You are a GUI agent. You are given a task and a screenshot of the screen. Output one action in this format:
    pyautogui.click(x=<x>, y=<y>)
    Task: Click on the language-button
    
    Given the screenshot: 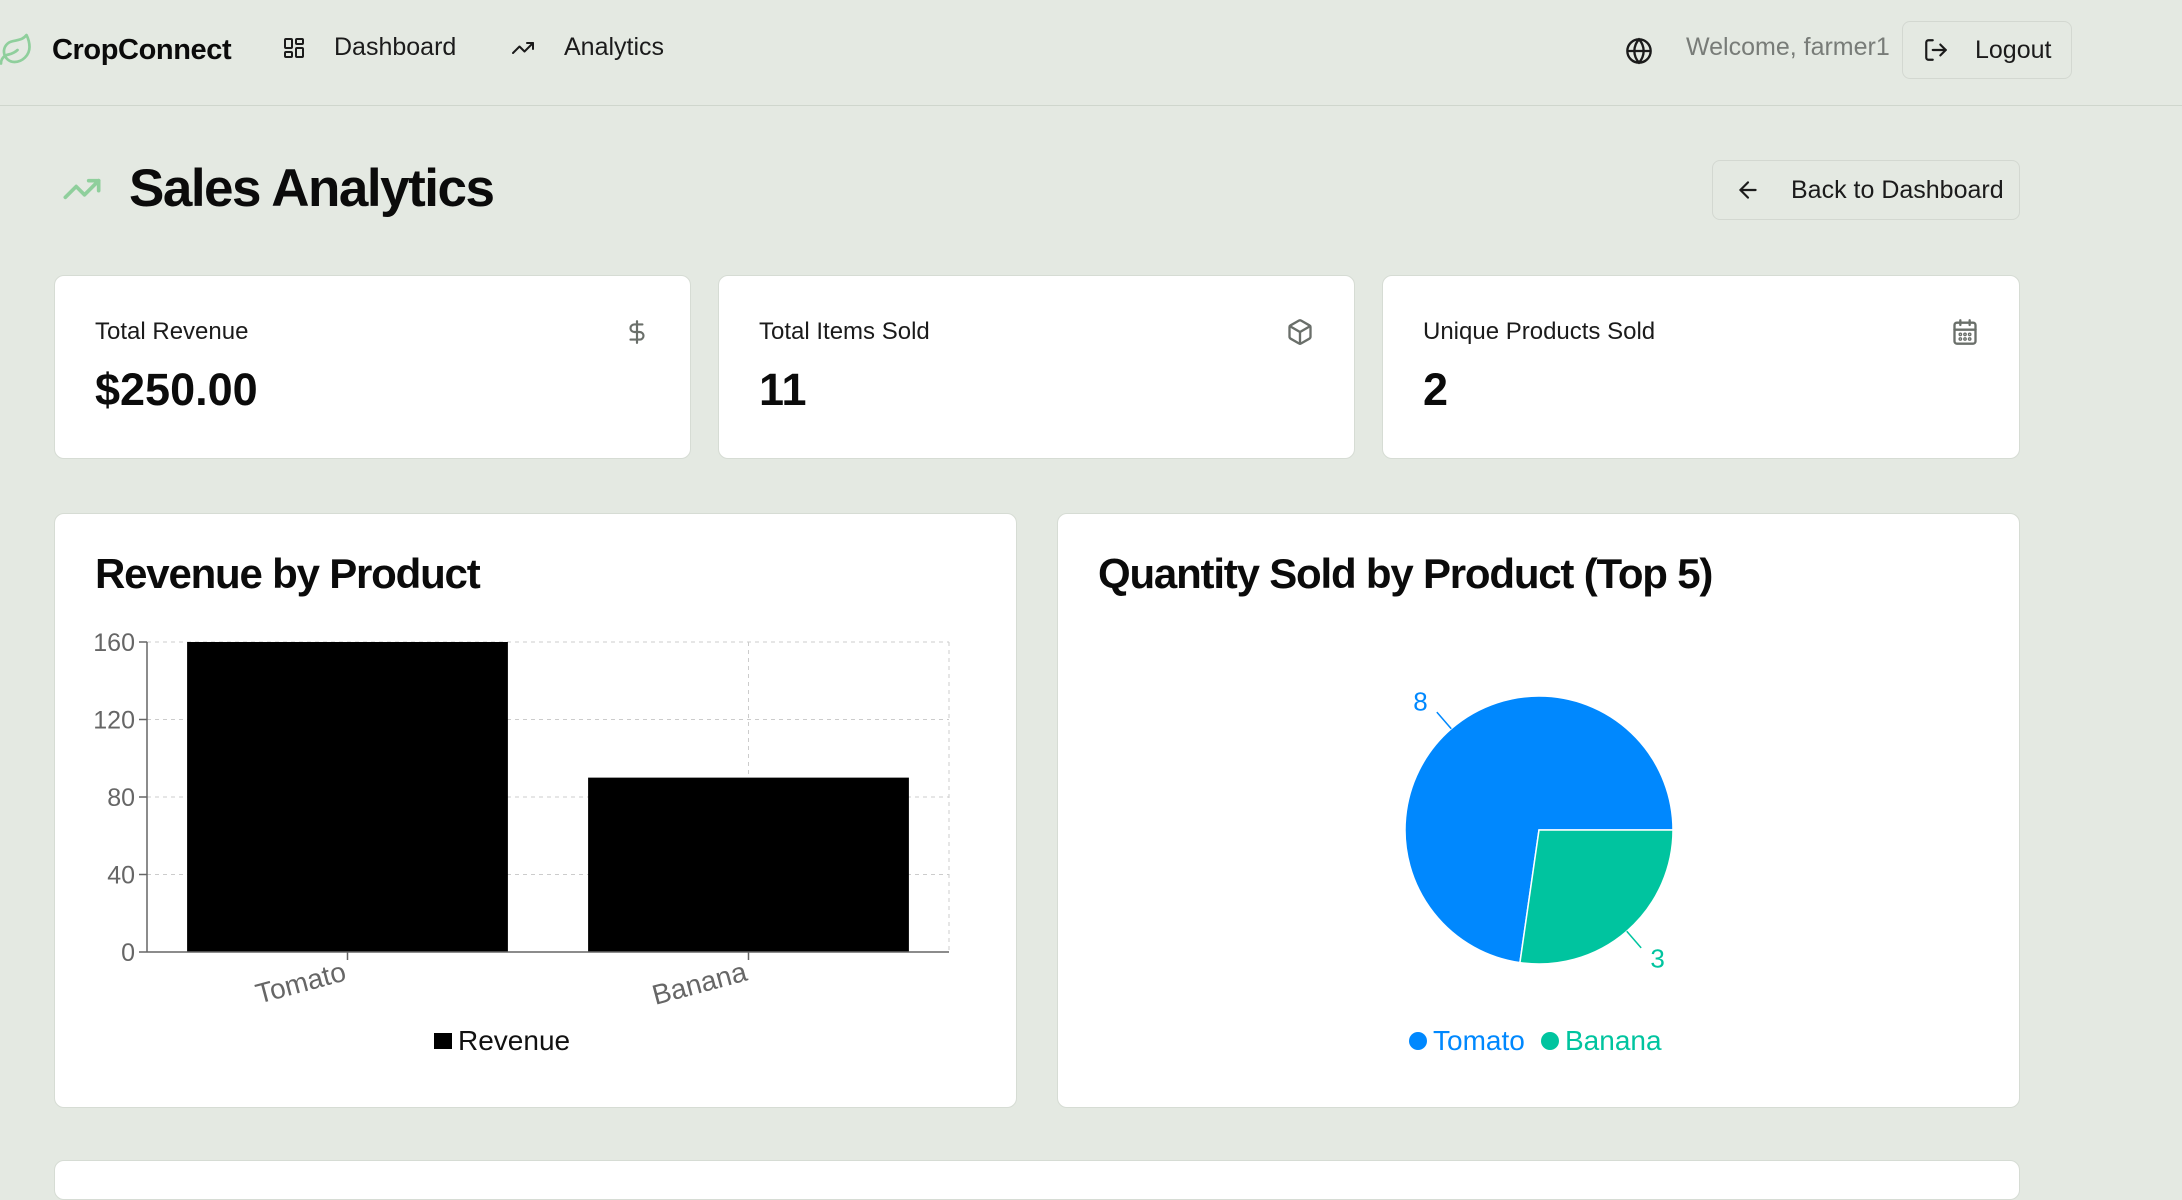 What is the action you would take?
    pyautogui.click(x=1639, y=51)
    